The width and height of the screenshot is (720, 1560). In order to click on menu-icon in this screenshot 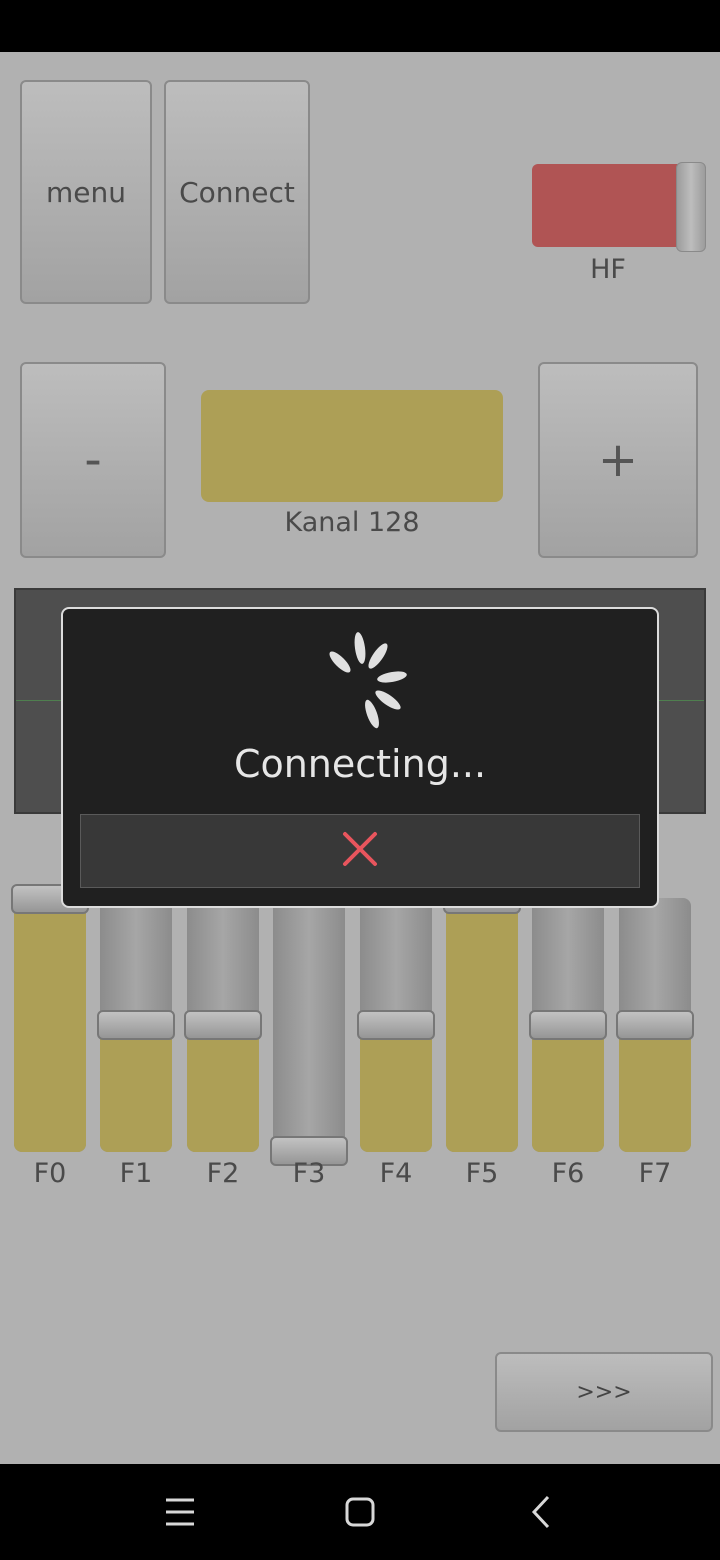, I will do `click(180, 1512)`.